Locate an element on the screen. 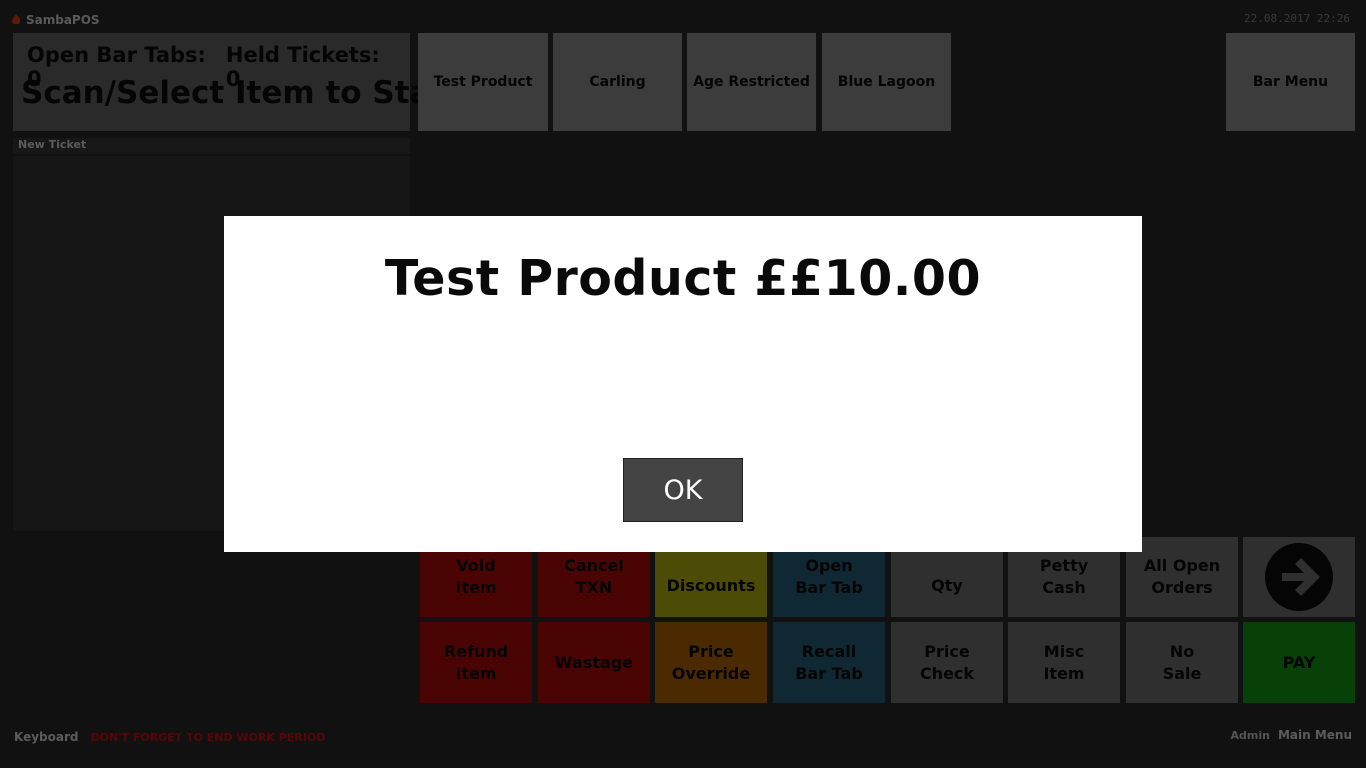 This screenshot has height=768, width=1366. no-sale-button: No Sale is located at coordinates (1182, 662).